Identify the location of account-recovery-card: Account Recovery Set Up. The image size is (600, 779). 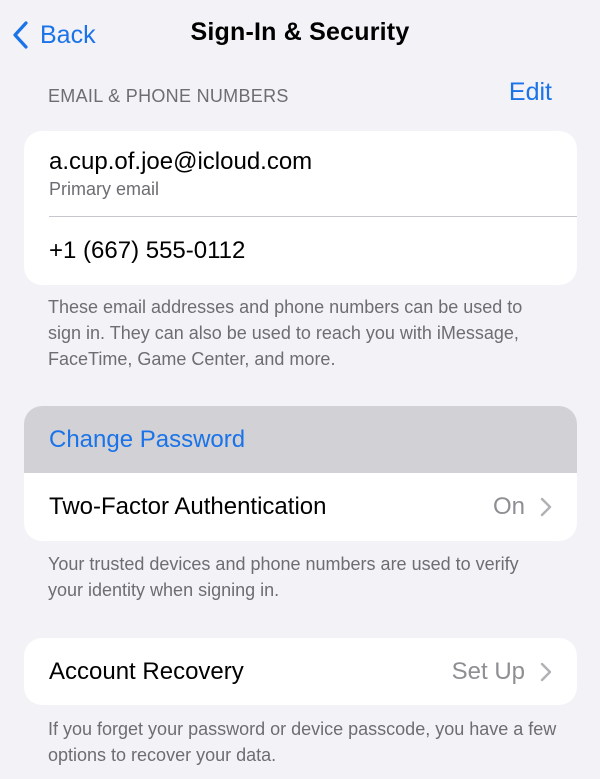
(300, 671).